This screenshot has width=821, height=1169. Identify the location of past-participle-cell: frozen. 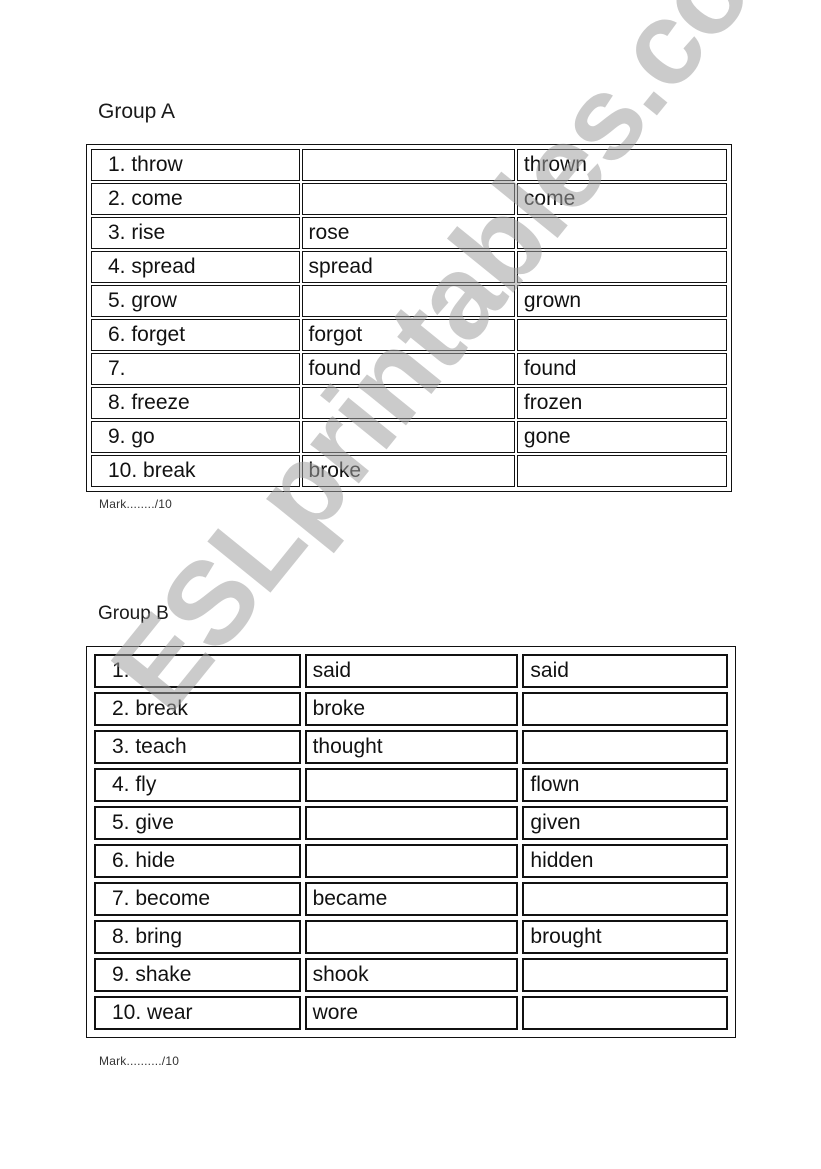
(621, 403).